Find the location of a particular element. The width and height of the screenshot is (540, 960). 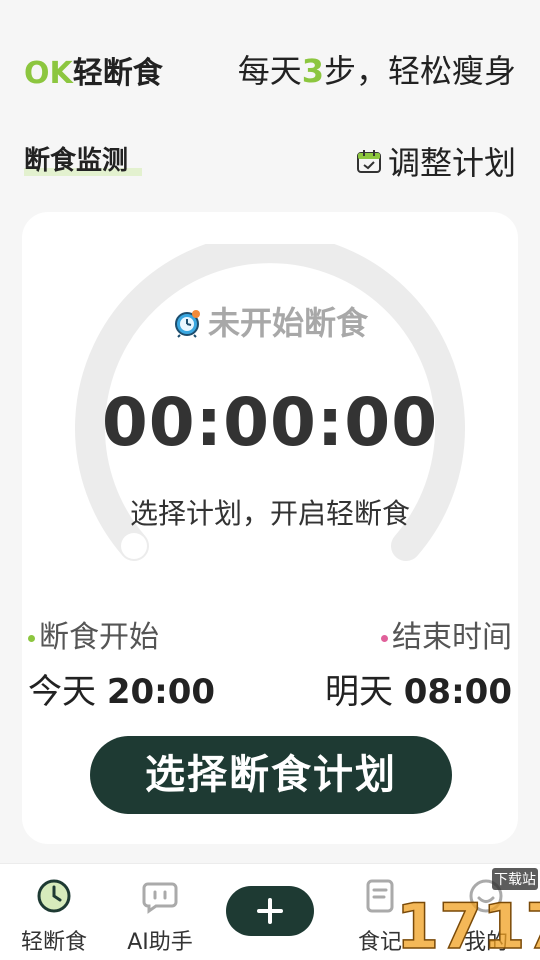

slogan-post: 步，轻松瘦身 is located at coordinates (419, 71).